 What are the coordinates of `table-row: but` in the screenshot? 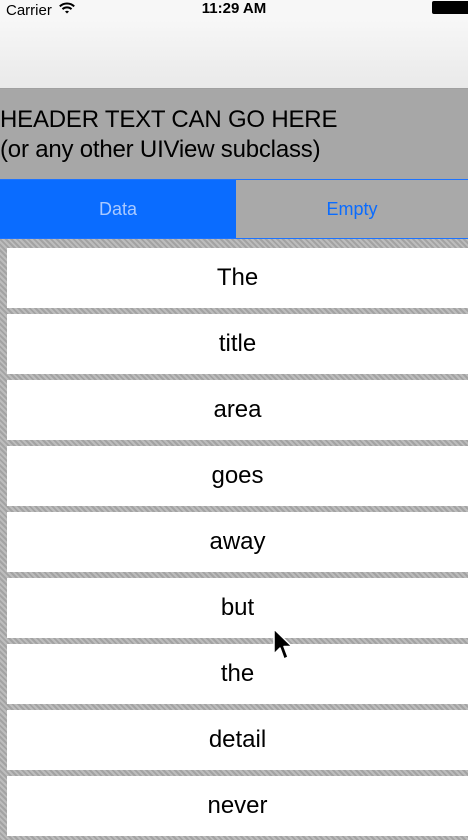 It's located at (237, 608).